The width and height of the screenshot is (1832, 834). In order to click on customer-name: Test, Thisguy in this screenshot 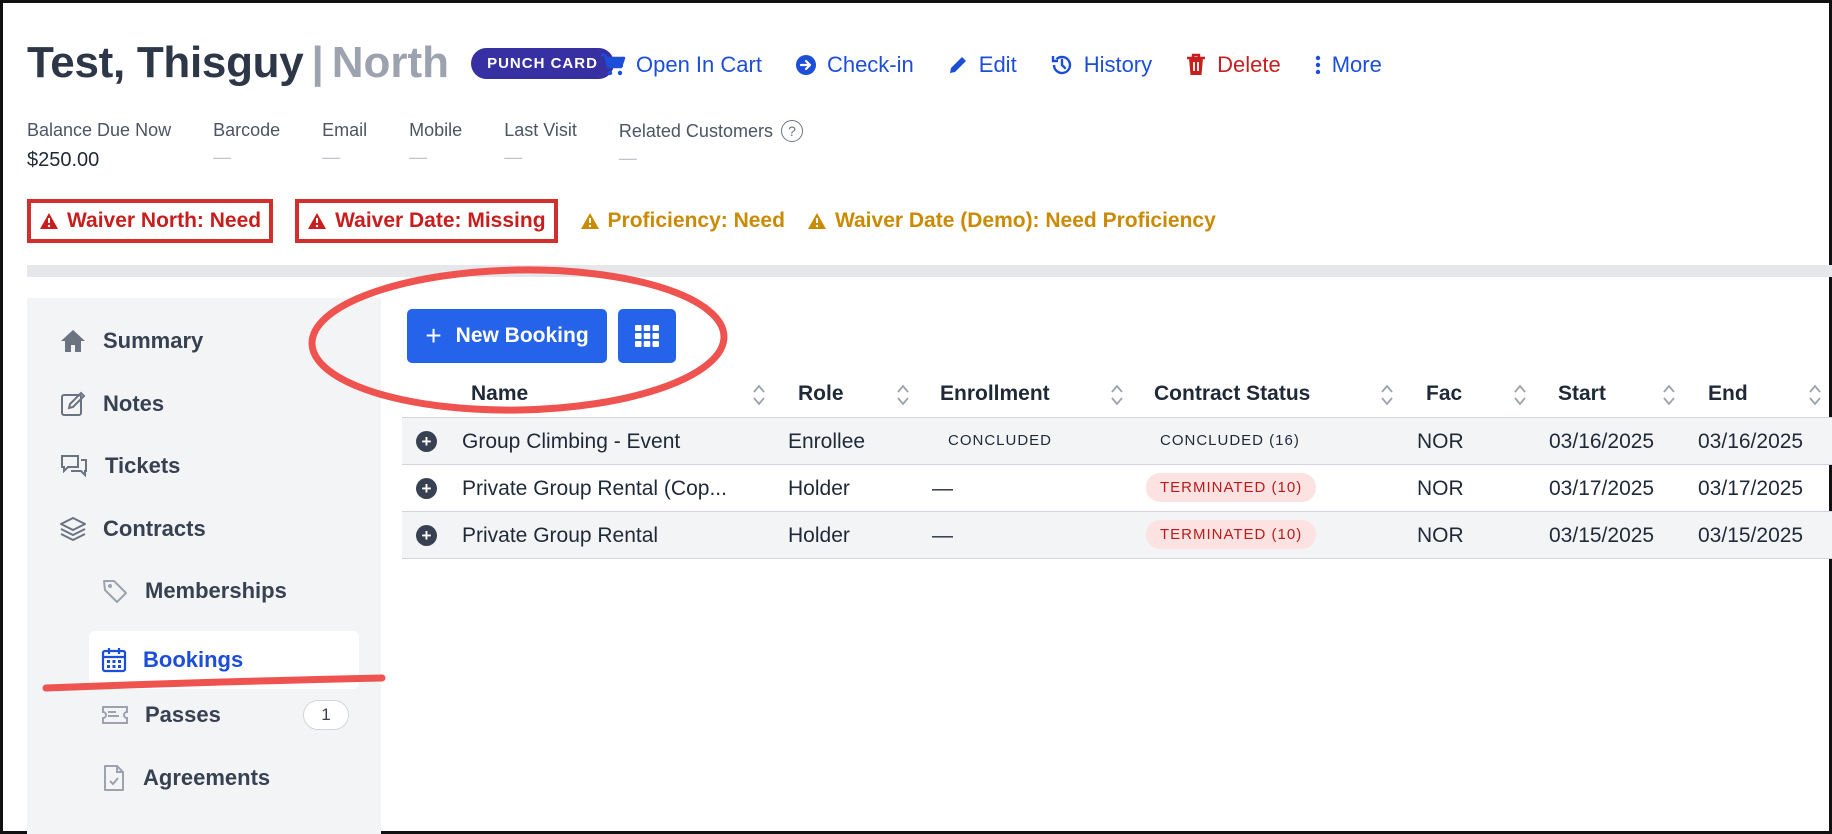, I will do `click(165, 62)`.